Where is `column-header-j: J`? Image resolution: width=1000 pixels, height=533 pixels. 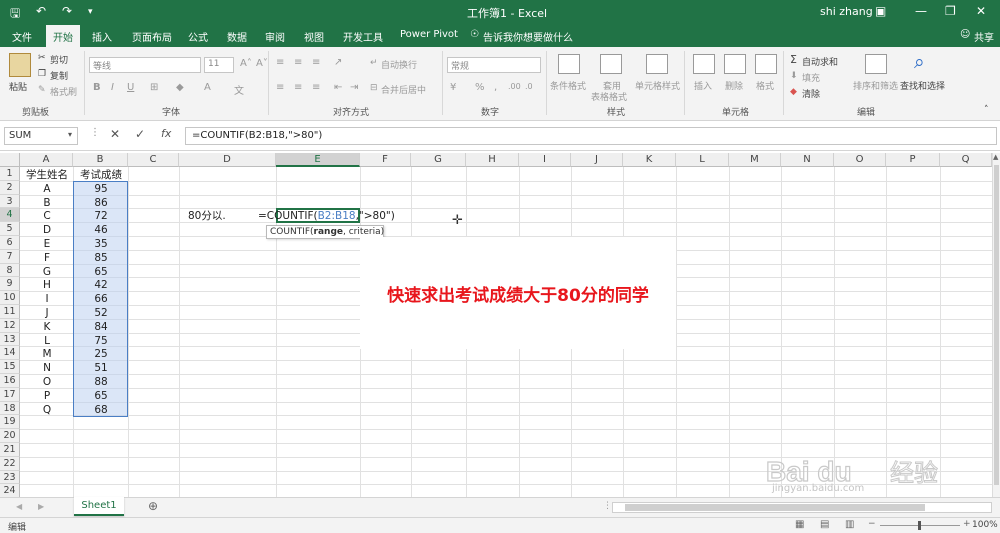 column-header-j: J is located at coordinates (597, 160).